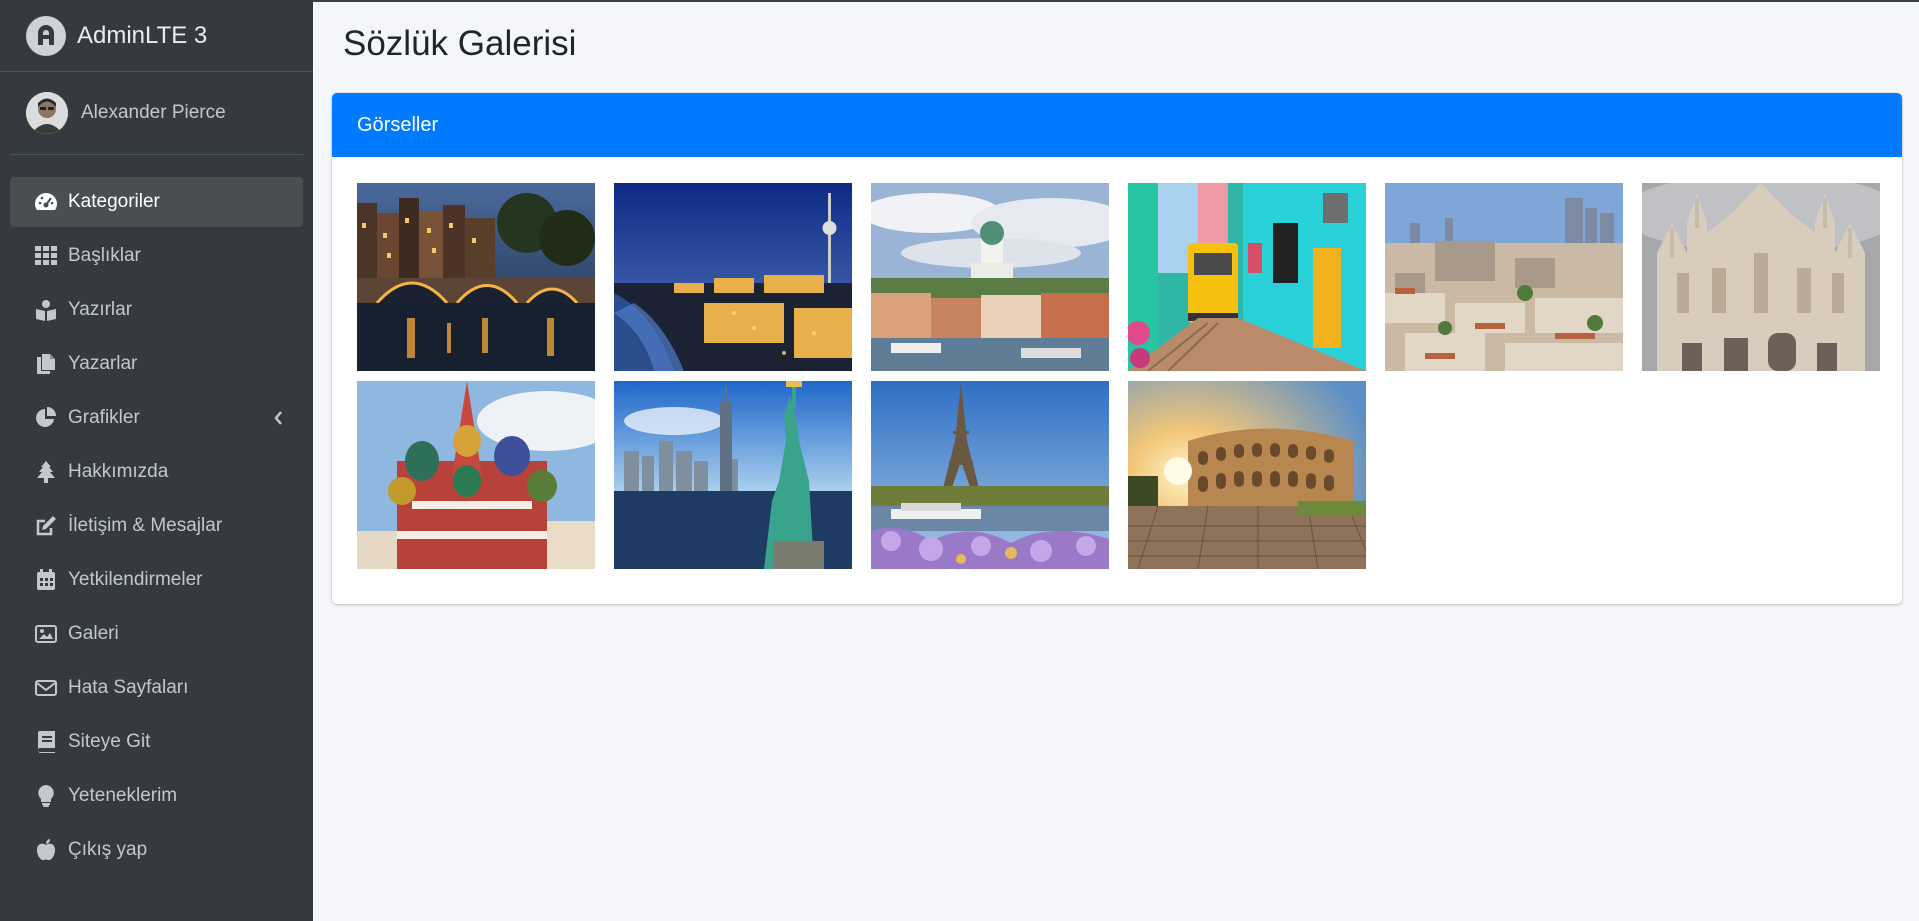 This screenshot has width=1919, height=921. What do you see at coordinates (1504, 277) in the screenshot?
I see `gallery-image-madrid` at bounding box center [1504, 277].